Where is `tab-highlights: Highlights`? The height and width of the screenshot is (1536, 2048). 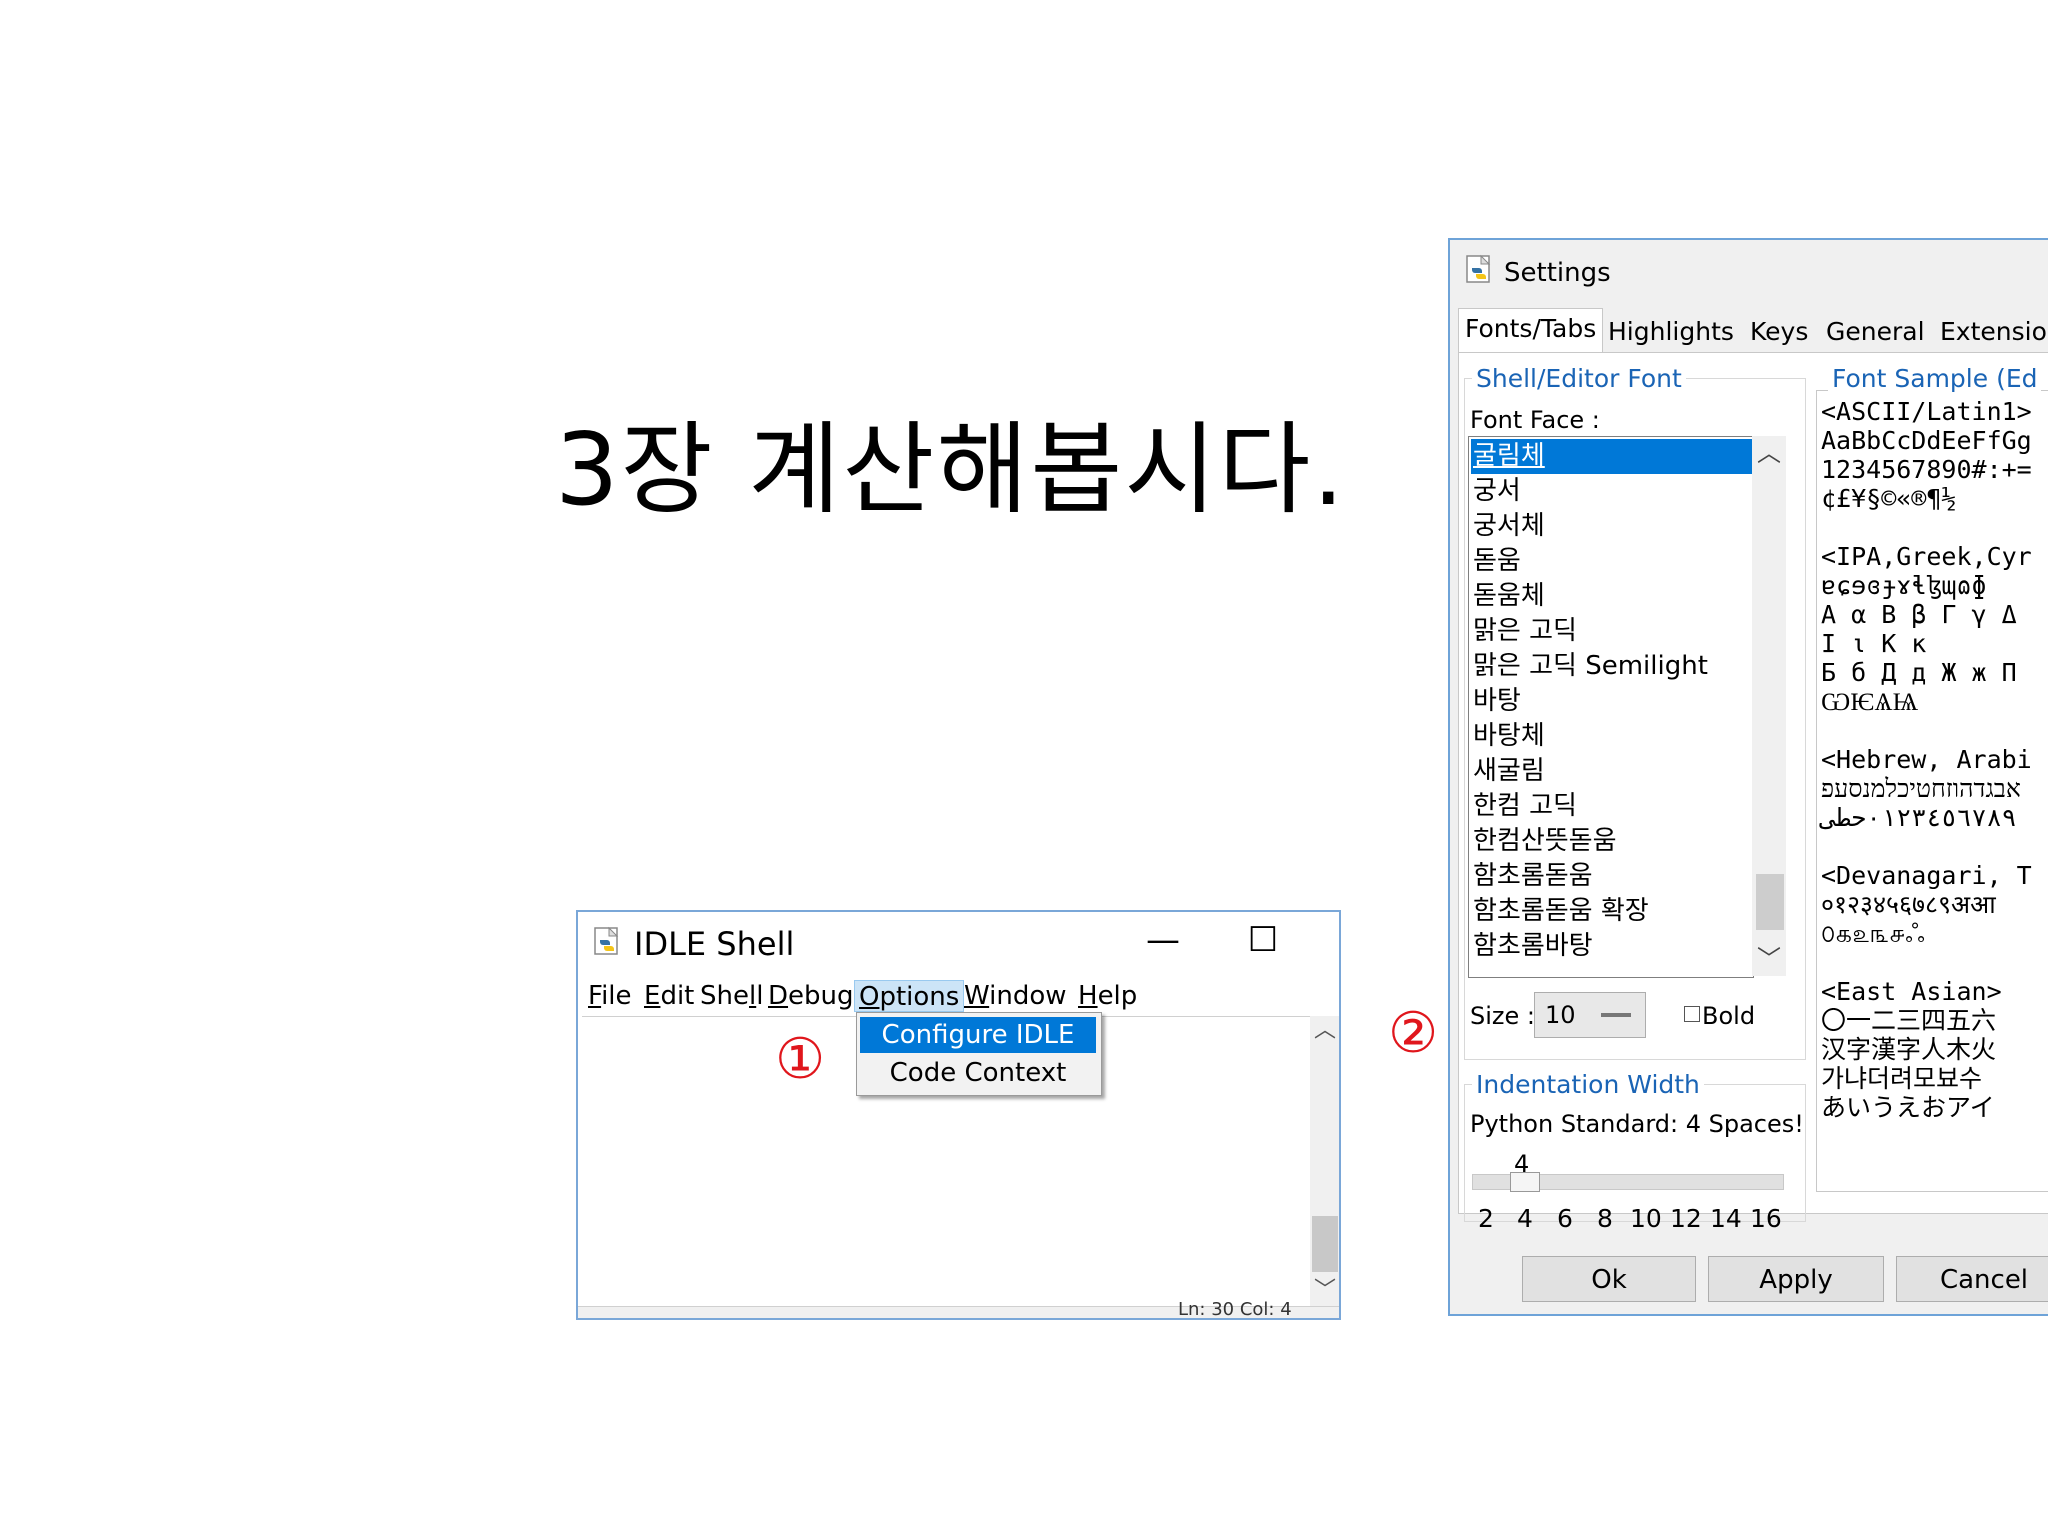
tab-highlights: Highlights is located at coordinates (1671, 332).